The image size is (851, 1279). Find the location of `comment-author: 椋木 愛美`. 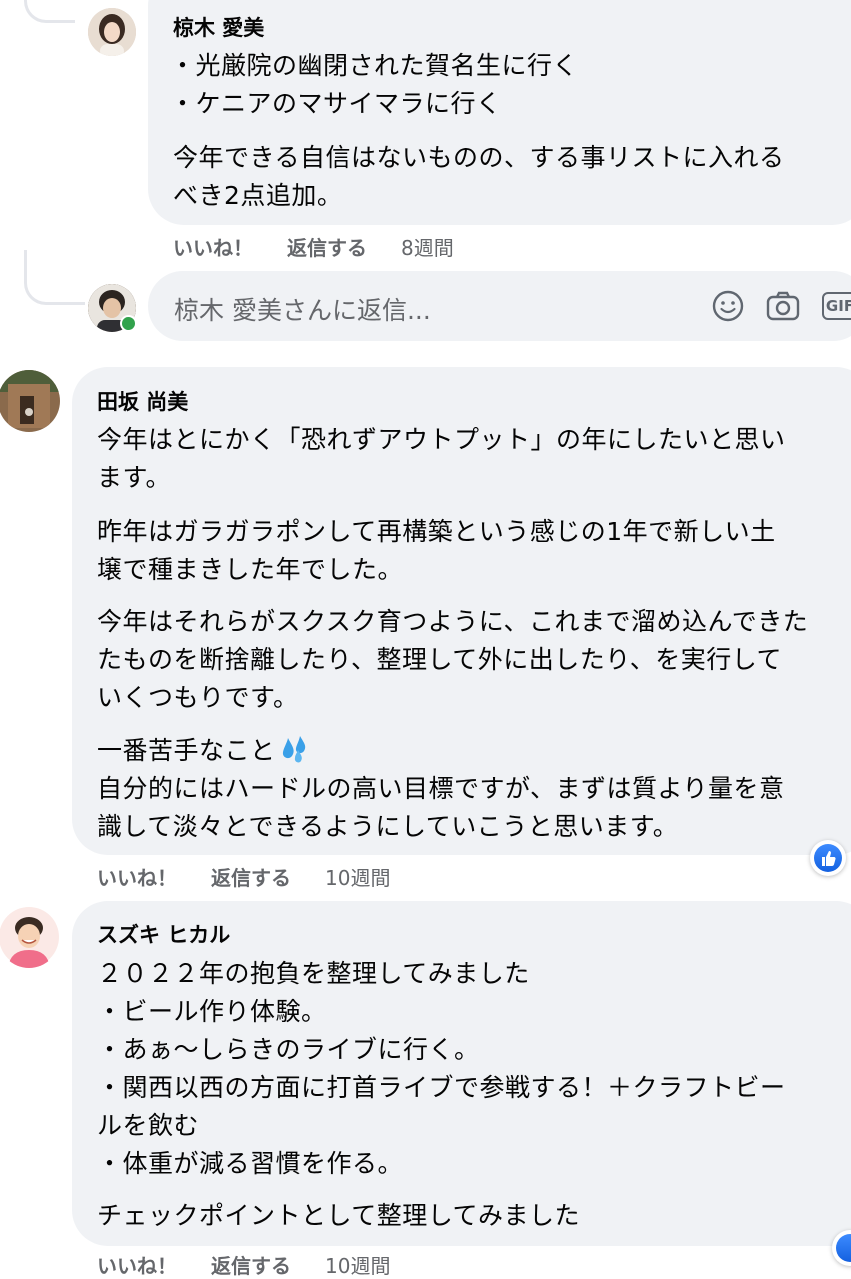

comment-author: 椋木 愛美 is located at coordinates (218, 27).